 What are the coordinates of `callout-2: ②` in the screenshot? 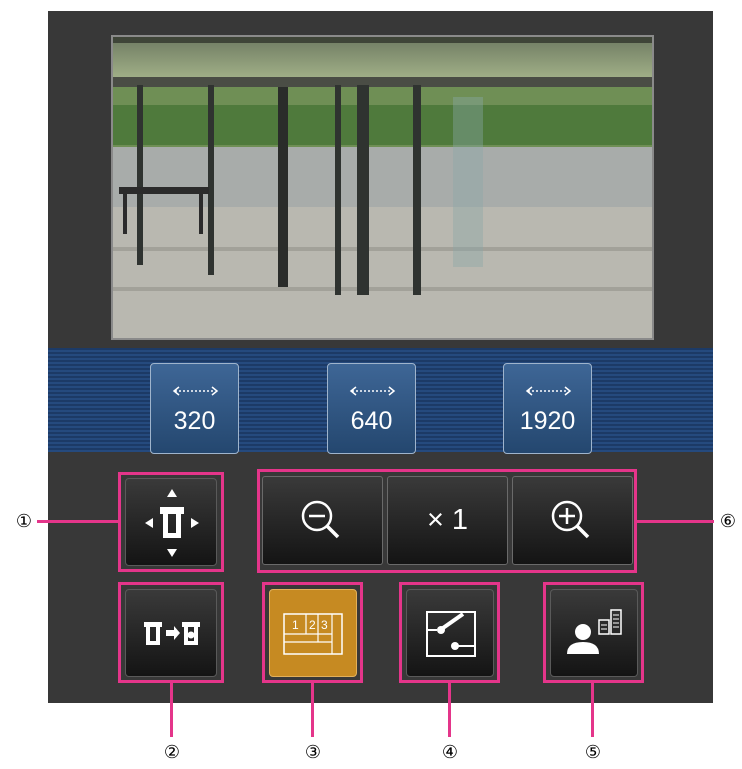 It's located at (172, 752).